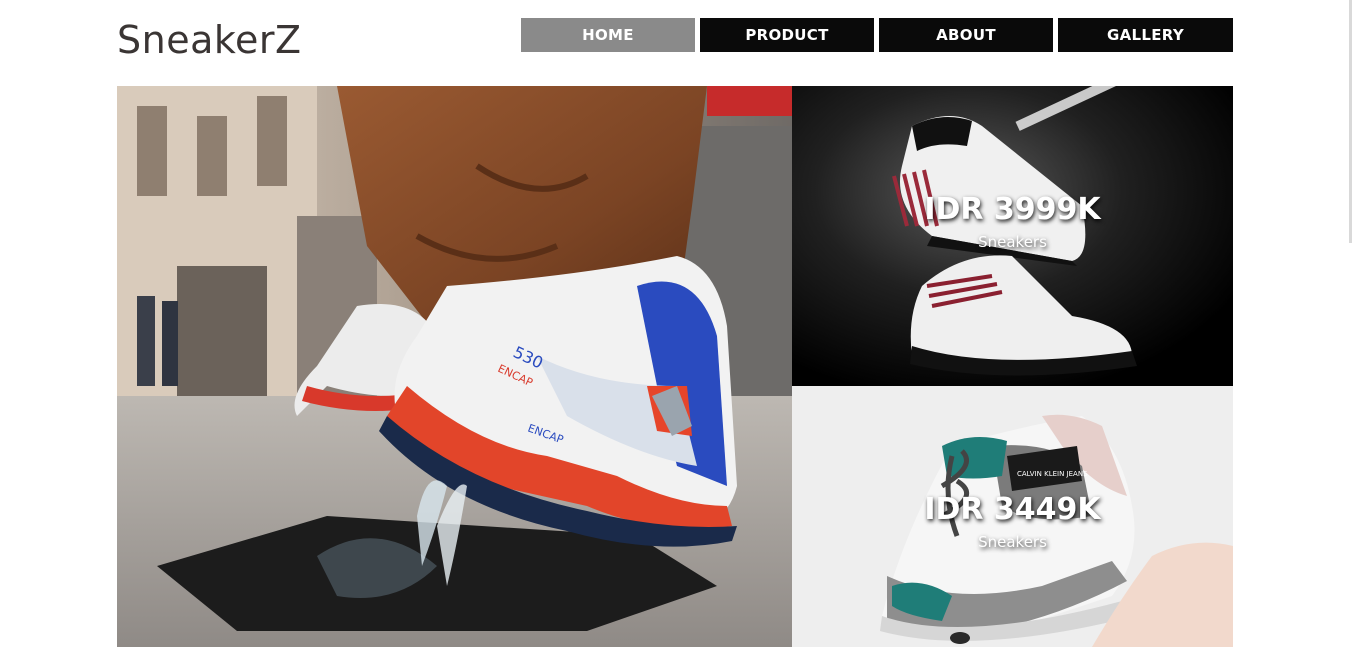  I want to click on product-category-2: Sneakers, so click(1012, 542).